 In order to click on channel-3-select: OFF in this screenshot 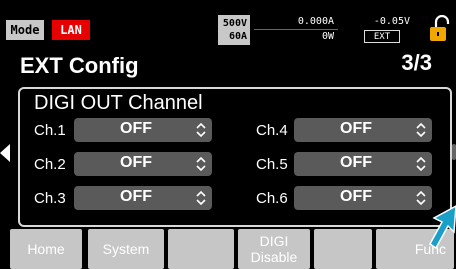, I will do `click(143, 198)`.